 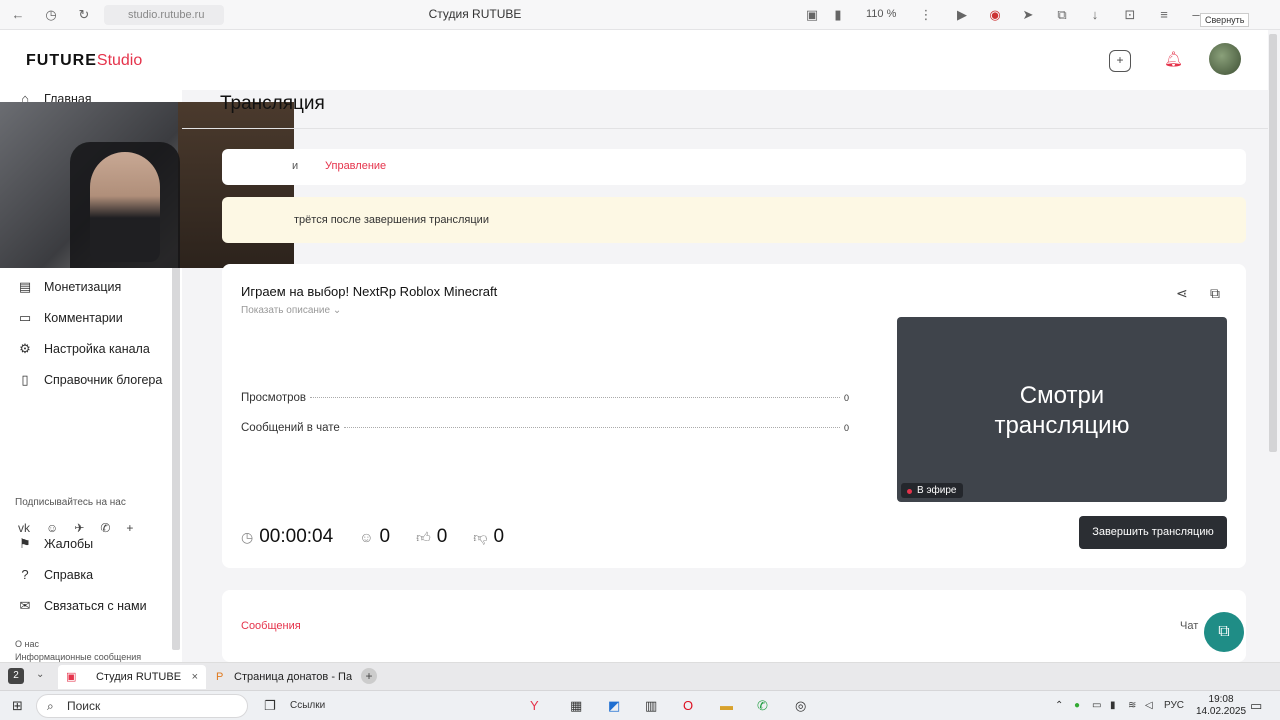 What do you see at coordinates (139, 677) in the screenshot?
I see `window-tab-label: Студия RUTUBE` at bounding box center [139, 677].